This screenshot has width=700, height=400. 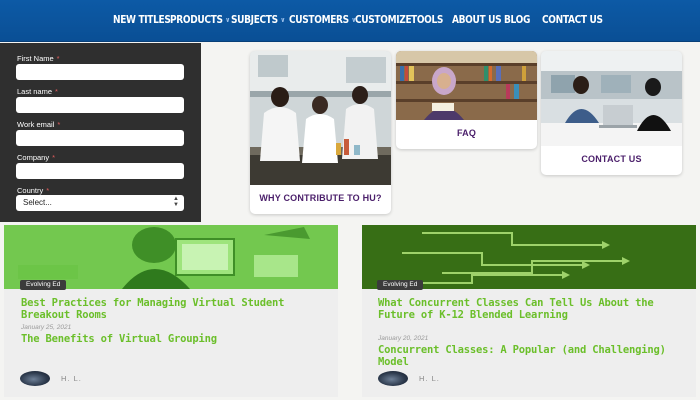 I want to click on tile-faq: FAQ, so click(x=466, y=100).